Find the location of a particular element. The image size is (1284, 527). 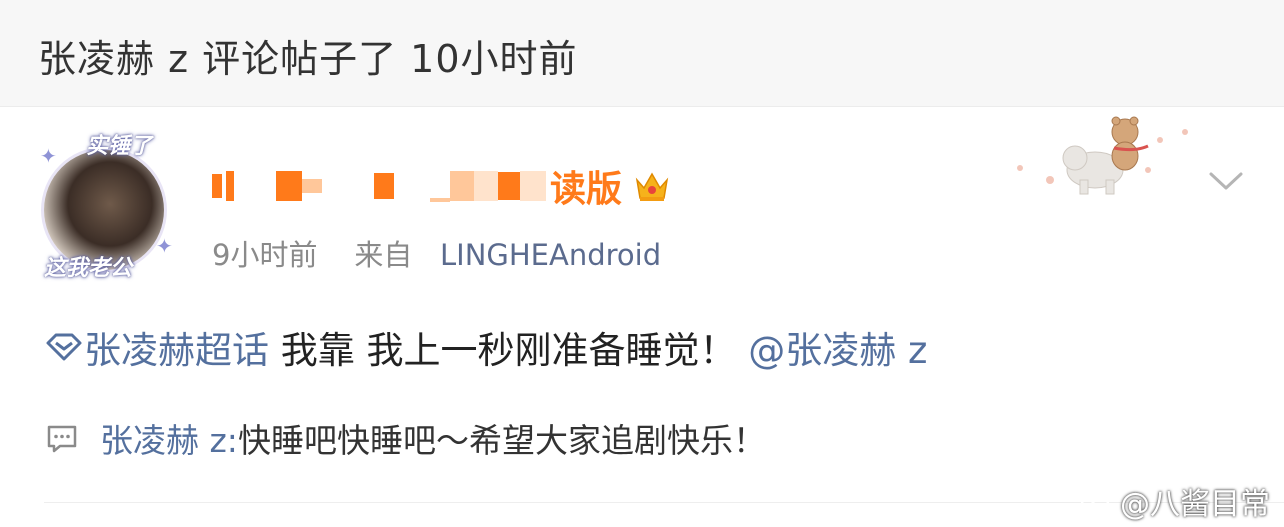

super-topic-link: 张凌赫超话 is located at coordinates (156, 347).